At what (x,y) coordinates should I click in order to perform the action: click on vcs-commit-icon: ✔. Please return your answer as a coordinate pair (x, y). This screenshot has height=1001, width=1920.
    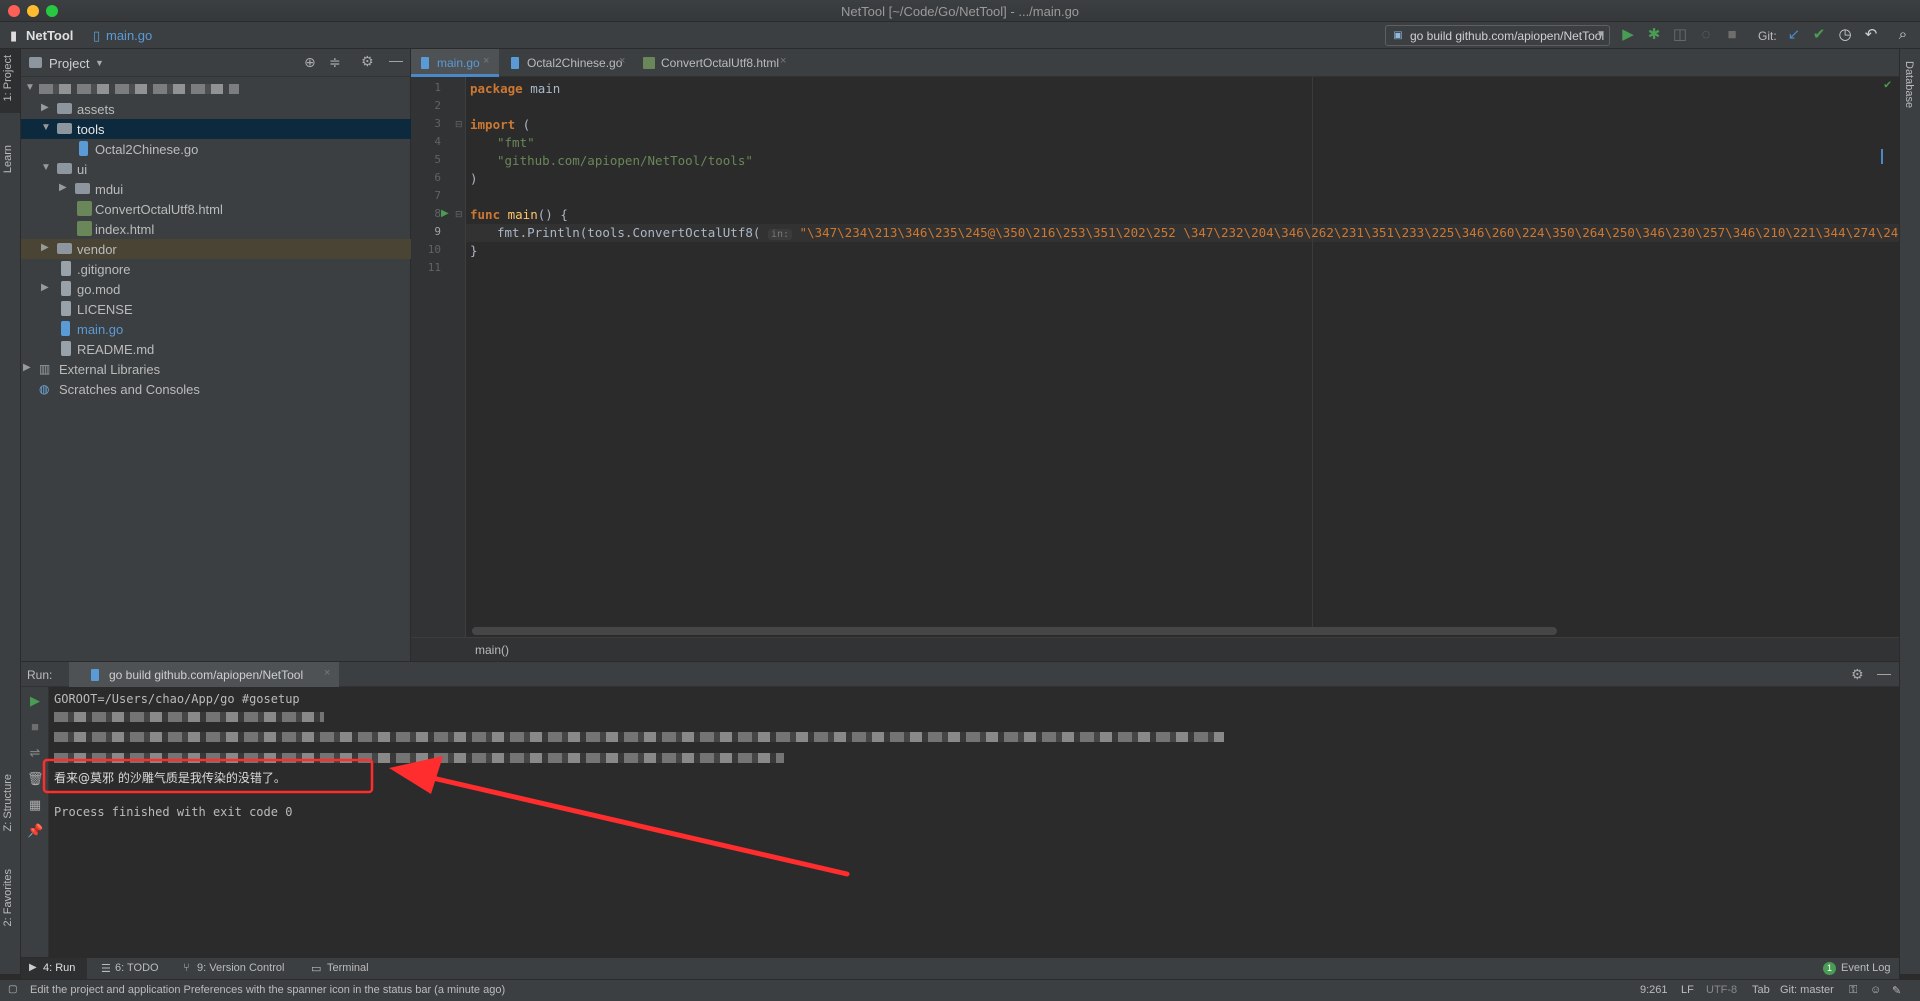
    Looking at the image, I should click on (1819, 35).